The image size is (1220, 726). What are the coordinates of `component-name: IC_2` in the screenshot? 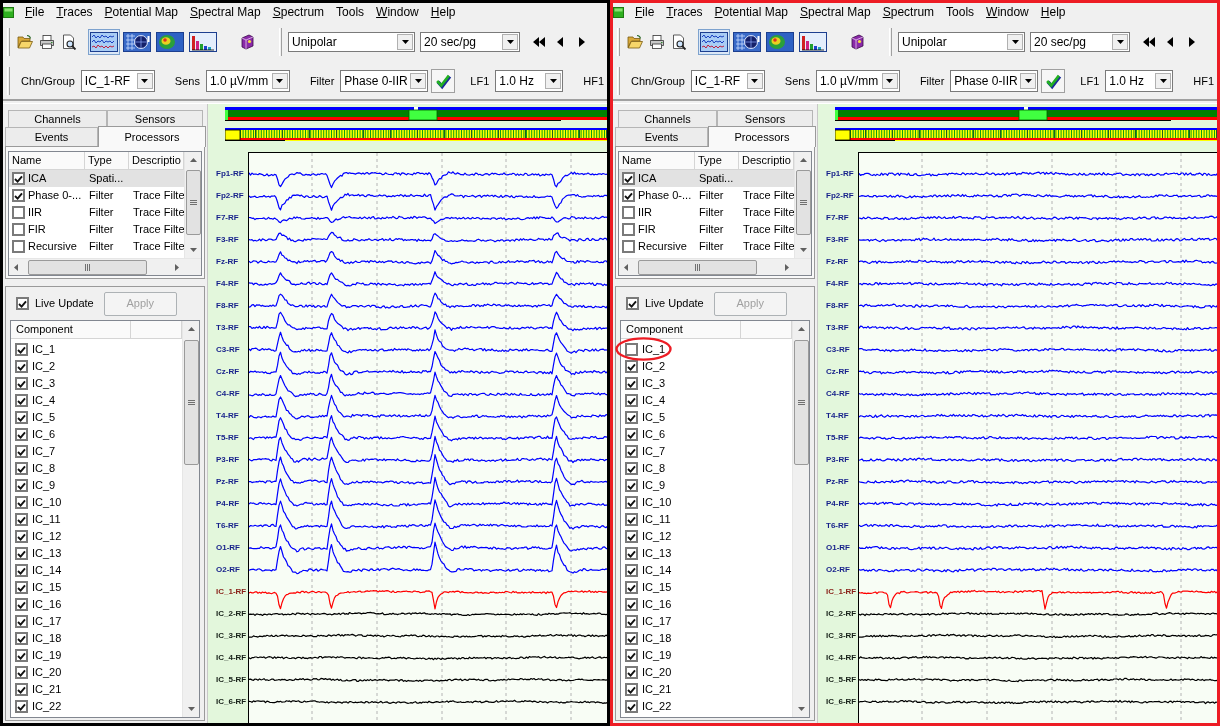 It's located at (654, 366).